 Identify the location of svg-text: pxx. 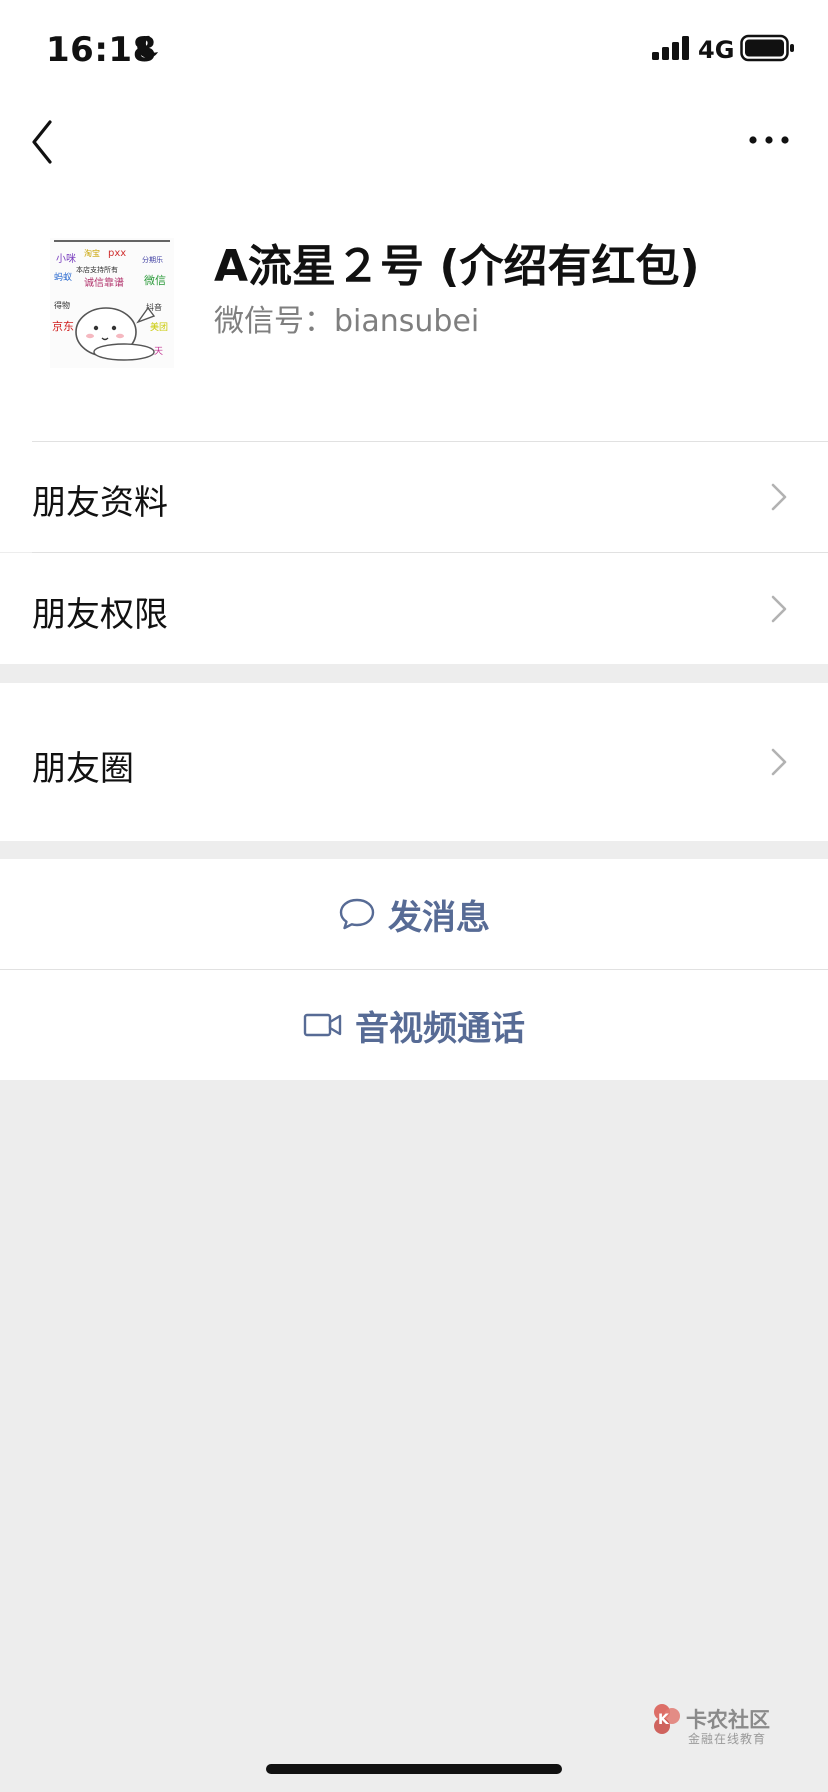
(117, 253).